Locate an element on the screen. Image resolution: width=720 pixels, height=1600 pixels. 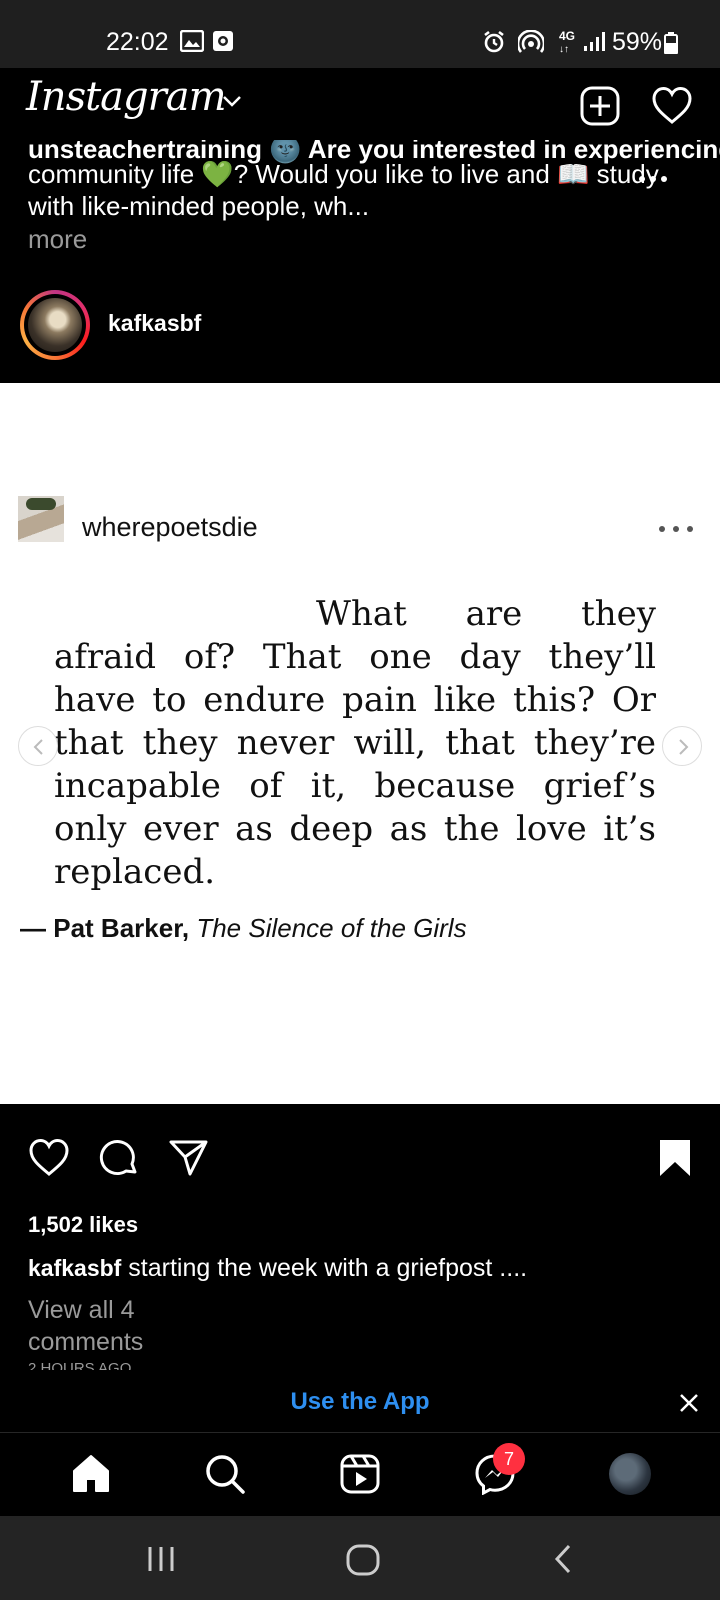
use-app-banner: Use the App is located at coordinates (360, 1405).